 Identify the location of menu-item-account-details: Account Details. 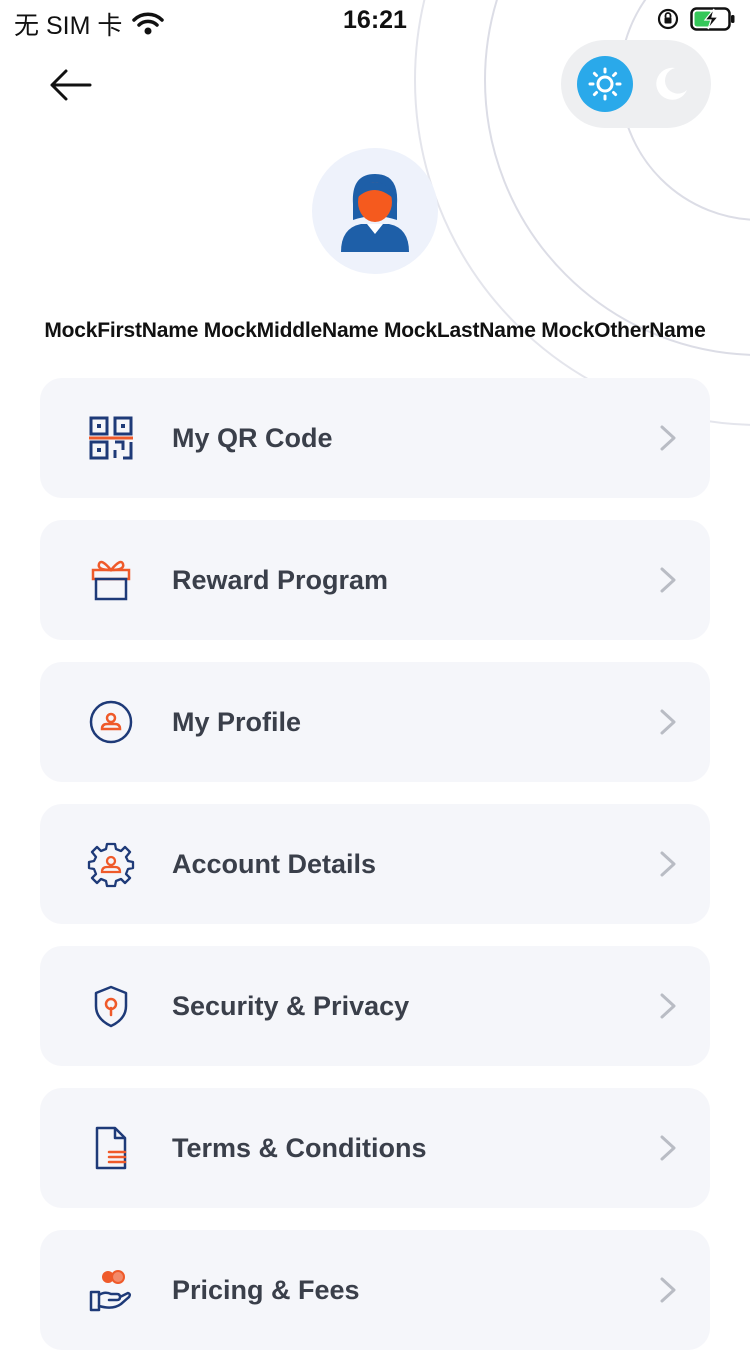
(375, 864).